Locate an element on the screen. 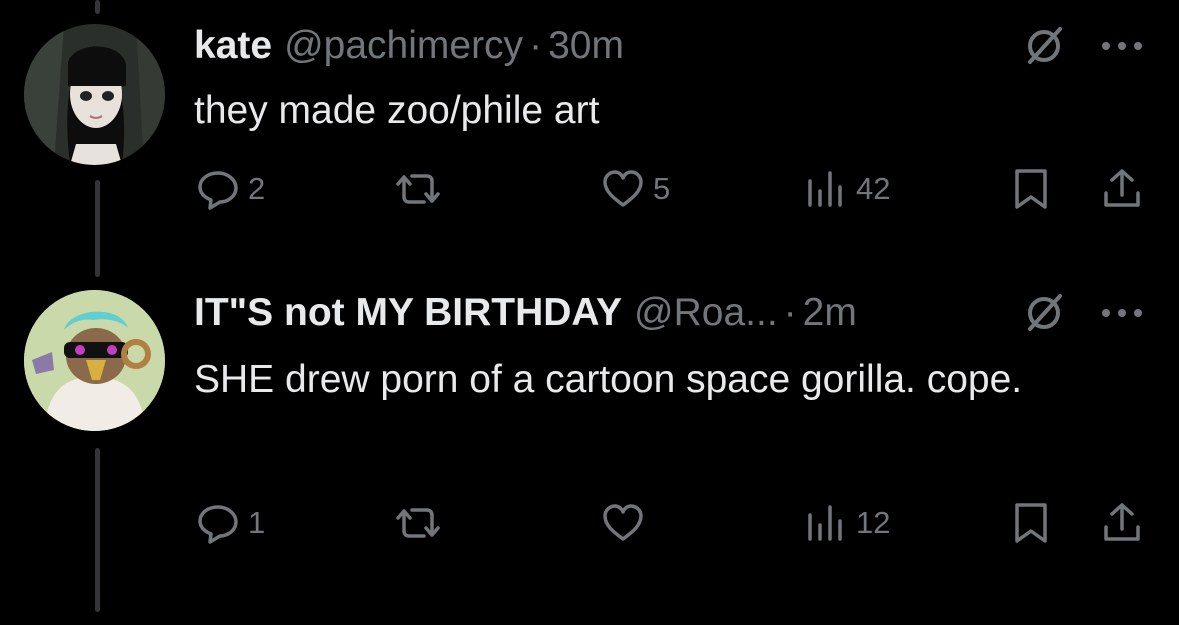  tweet-header: IT"S not MY BIRTHDAY @Roa... · 2m is located at coordinates (586, 313).